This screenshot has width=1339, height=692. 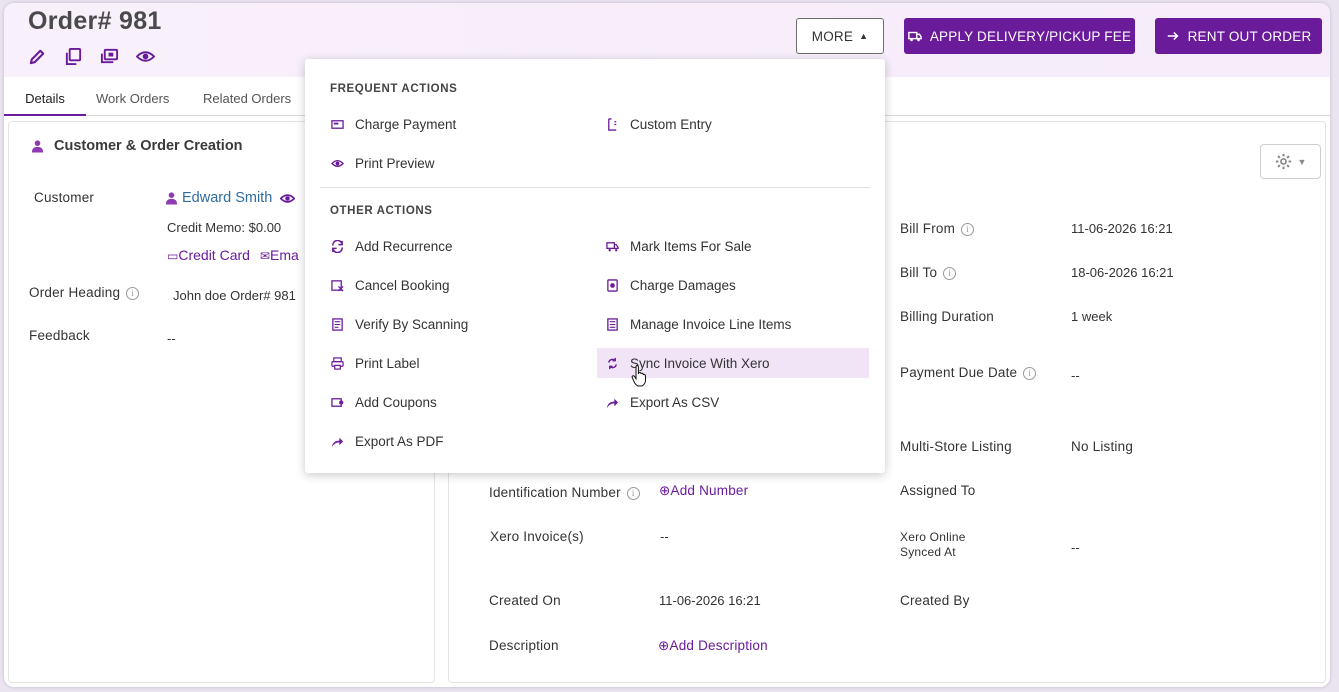 What do you see at coordinates (555, 492) in the screenshot?
I see `identification-label-text: Identification Number` at bounding box center [555, 492].